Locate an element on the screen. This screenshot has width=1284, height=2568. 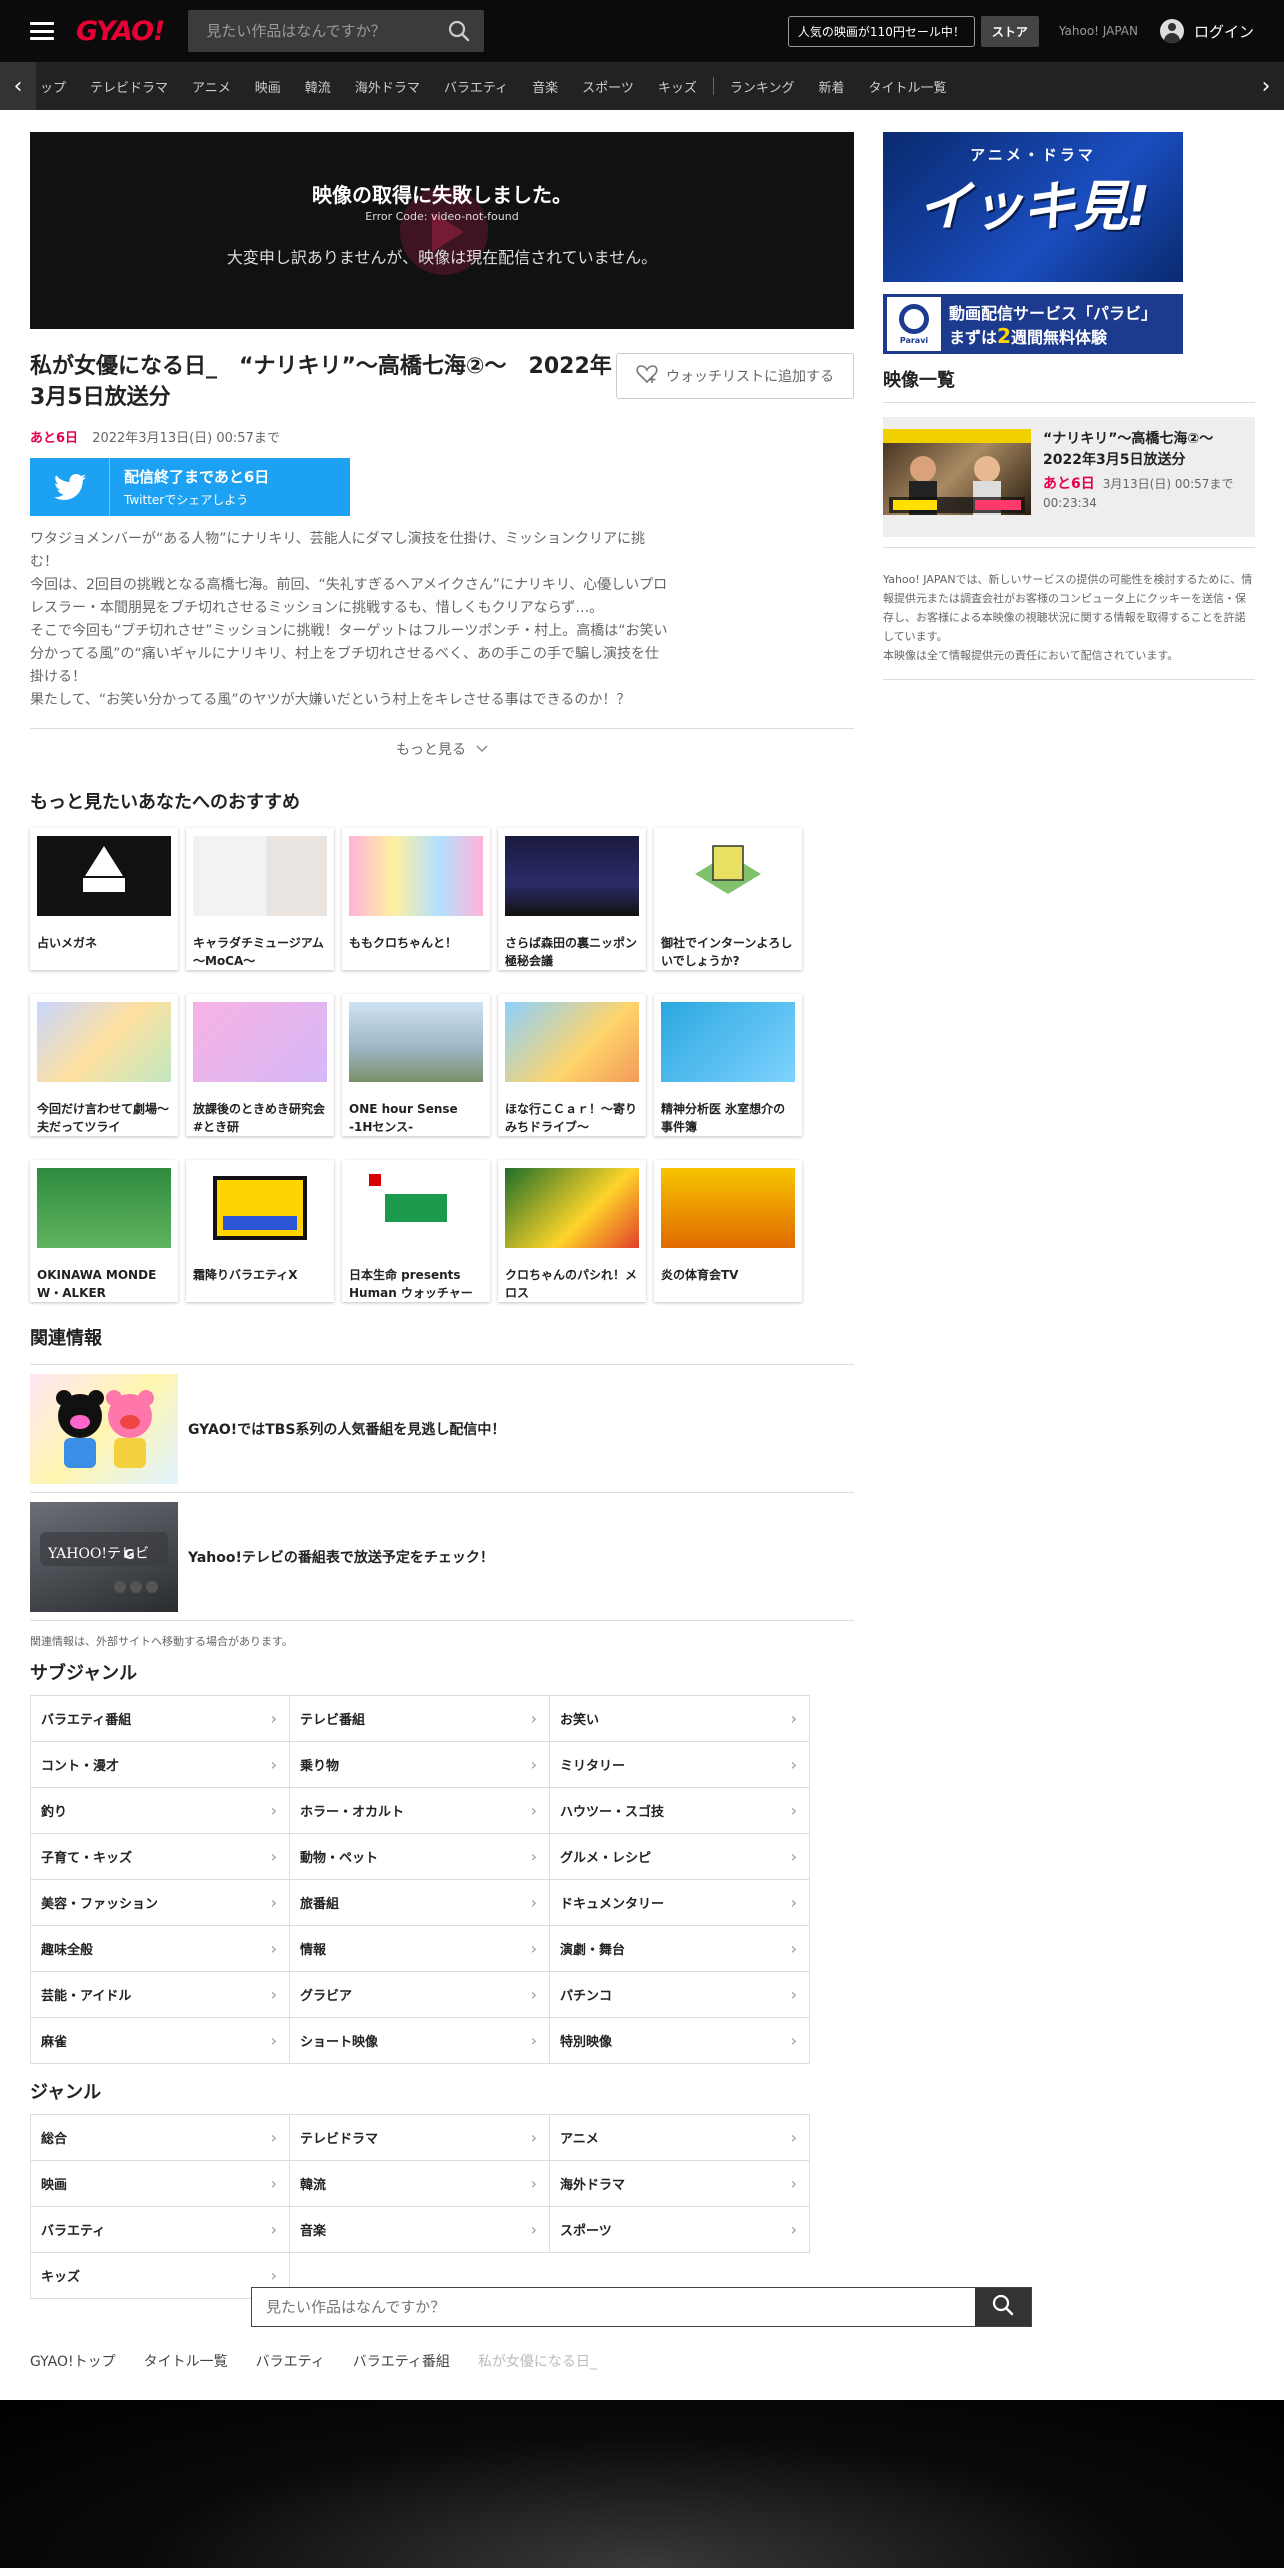
subgenre-link: バラエティ番組 › is located at coordinates (160, 1719).